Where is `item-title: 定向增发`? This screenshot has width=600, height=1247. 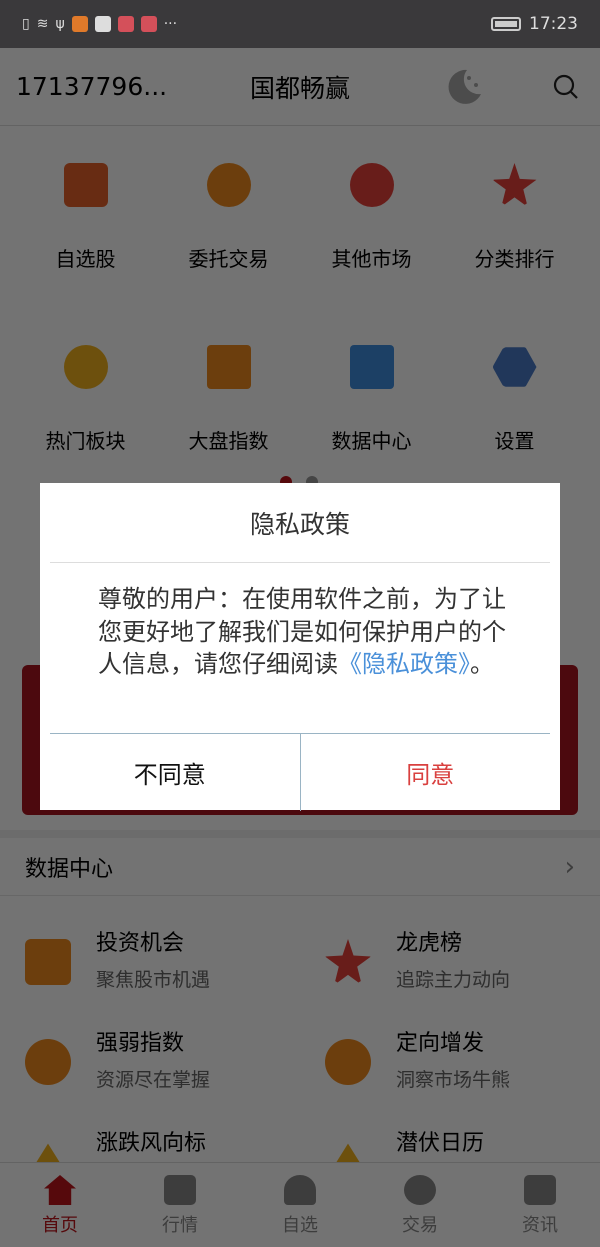
item-title: 定向增发 is located at coordinates (440, 1043).